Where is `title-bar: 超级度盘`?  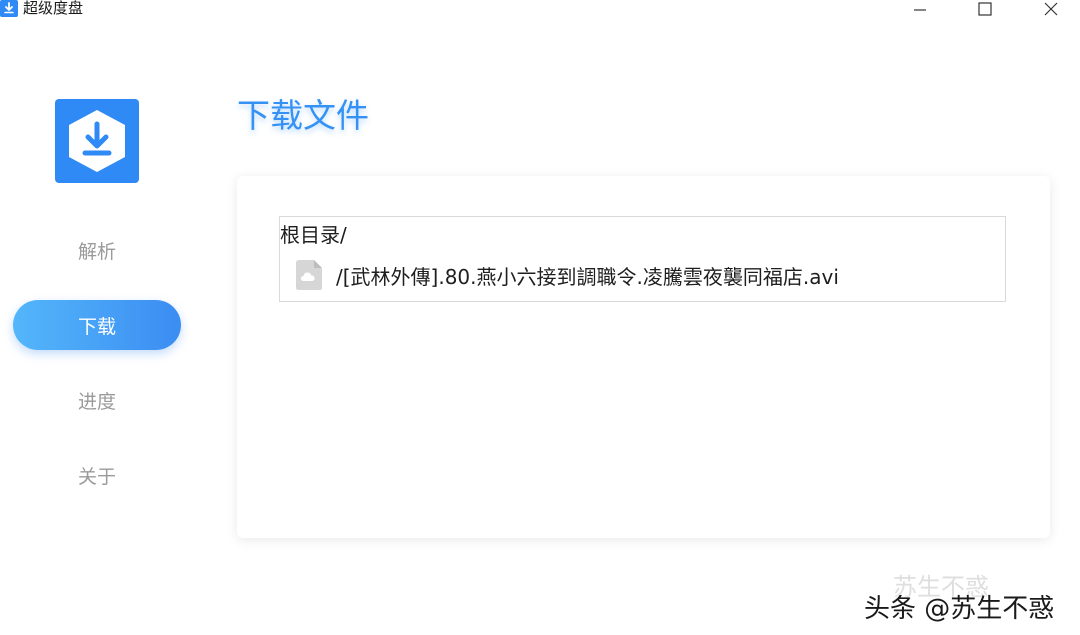
title-bar: 超级度盘 is located at coordinates (540, 10).